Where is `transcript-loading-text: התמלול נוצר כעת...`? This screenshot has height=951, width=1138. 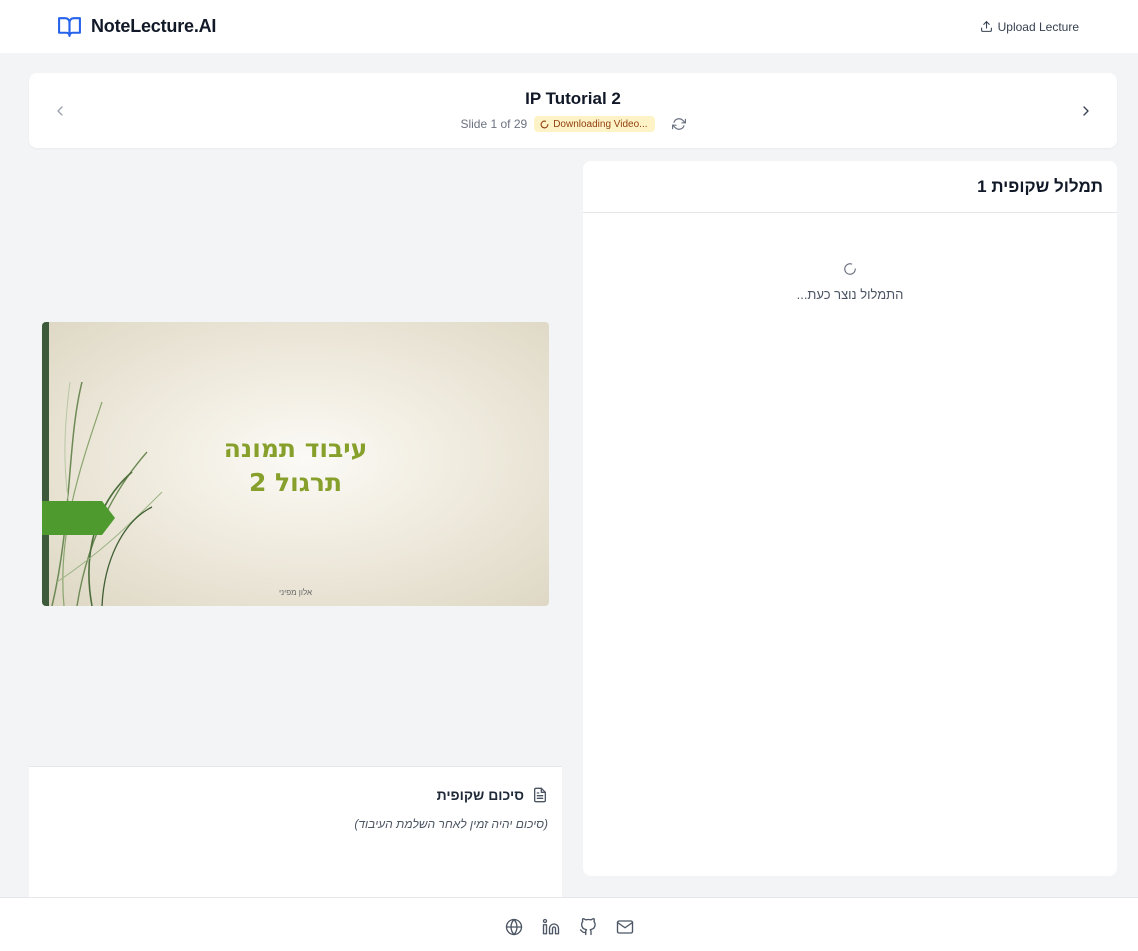
transcript-loading-text: התמלול נוצר כעת... is located at coordinates (850, 294).